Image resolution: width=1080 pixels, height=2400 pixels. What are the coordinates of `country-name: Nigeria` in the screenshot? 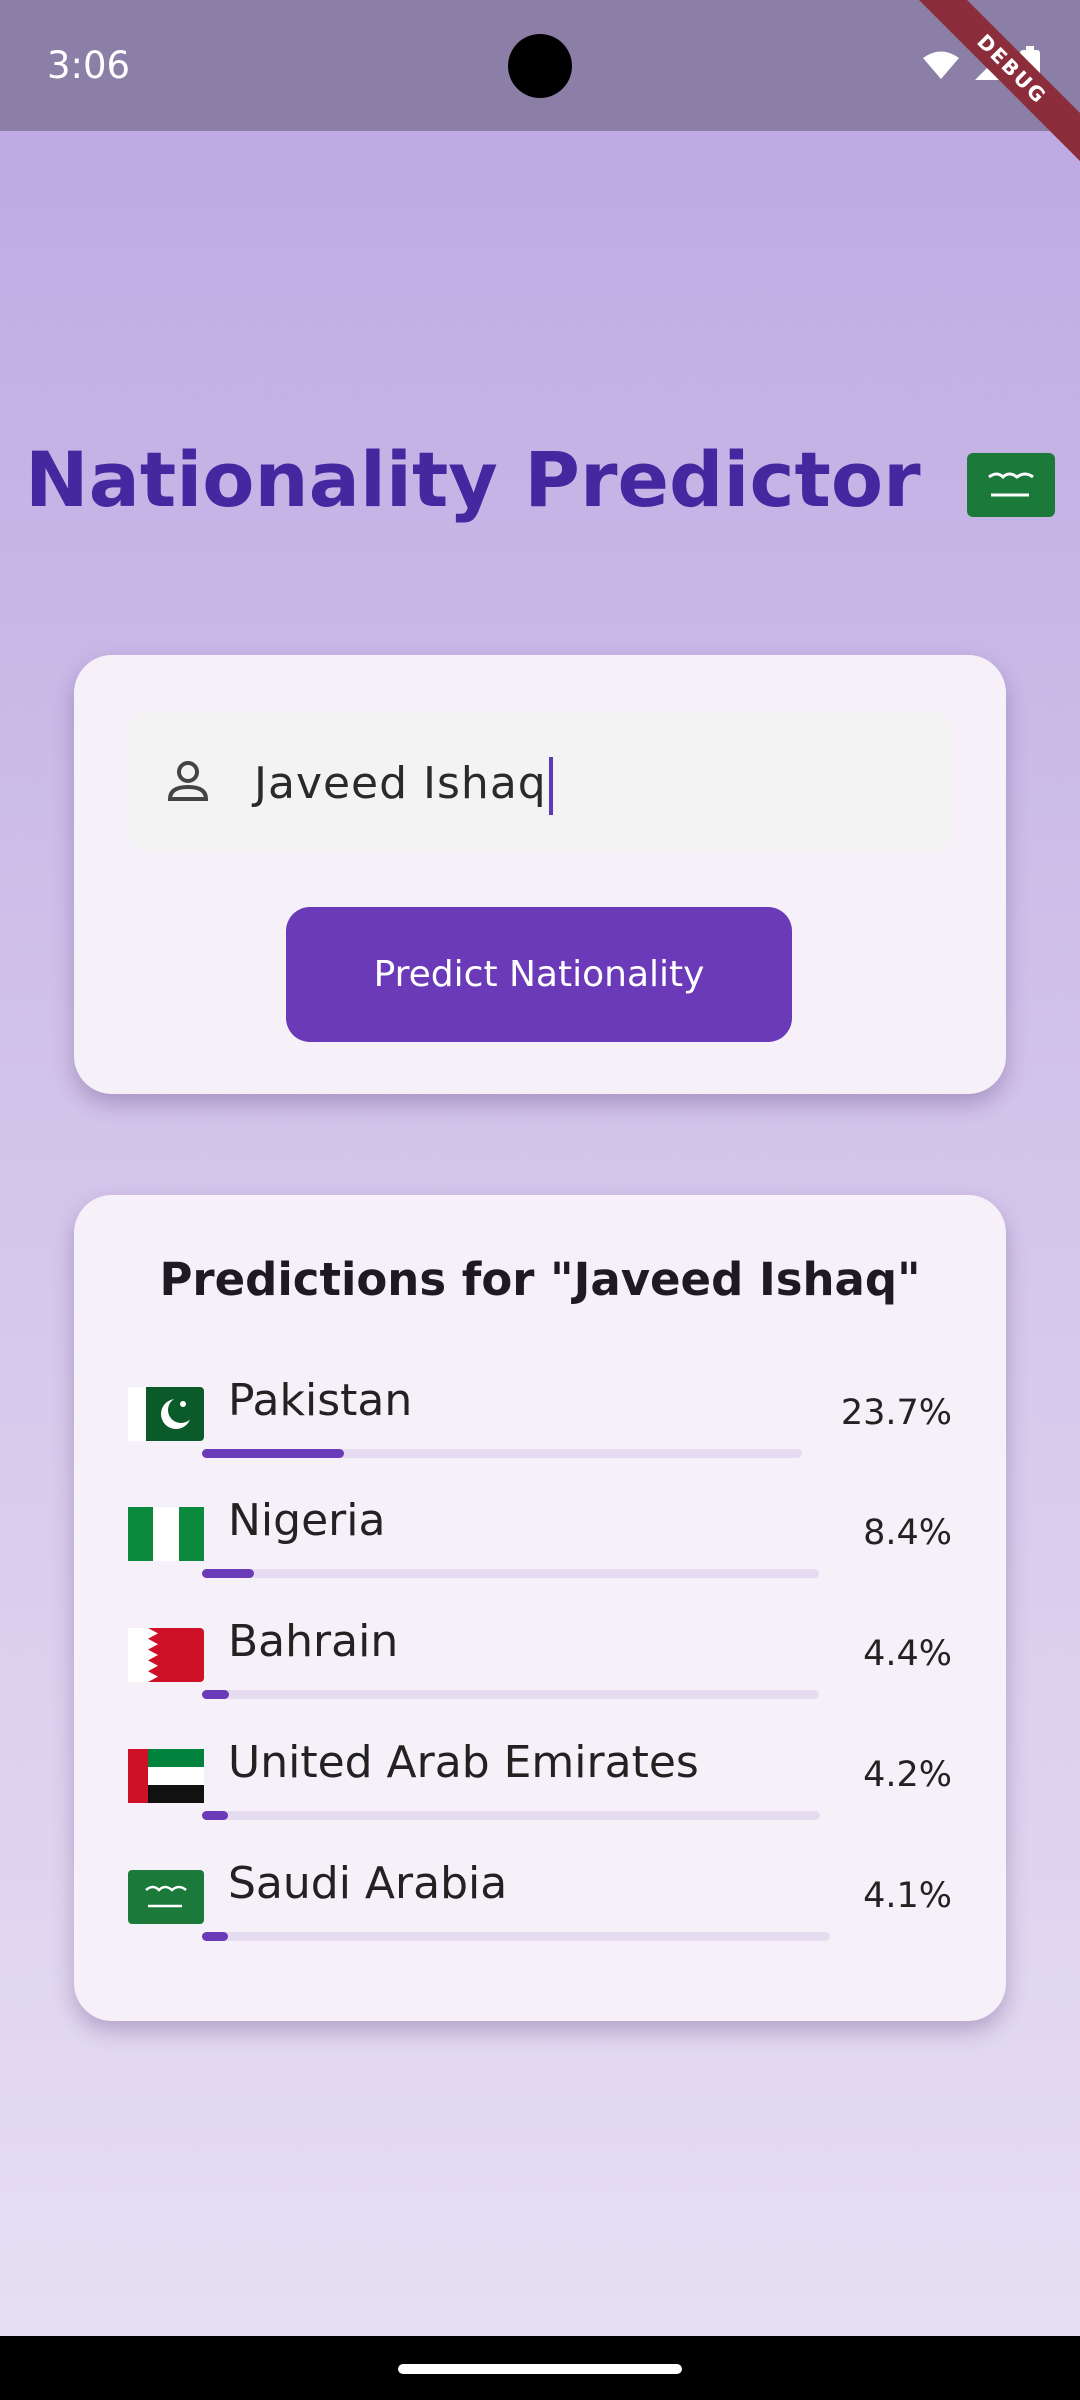 It's located at (307, 1520).